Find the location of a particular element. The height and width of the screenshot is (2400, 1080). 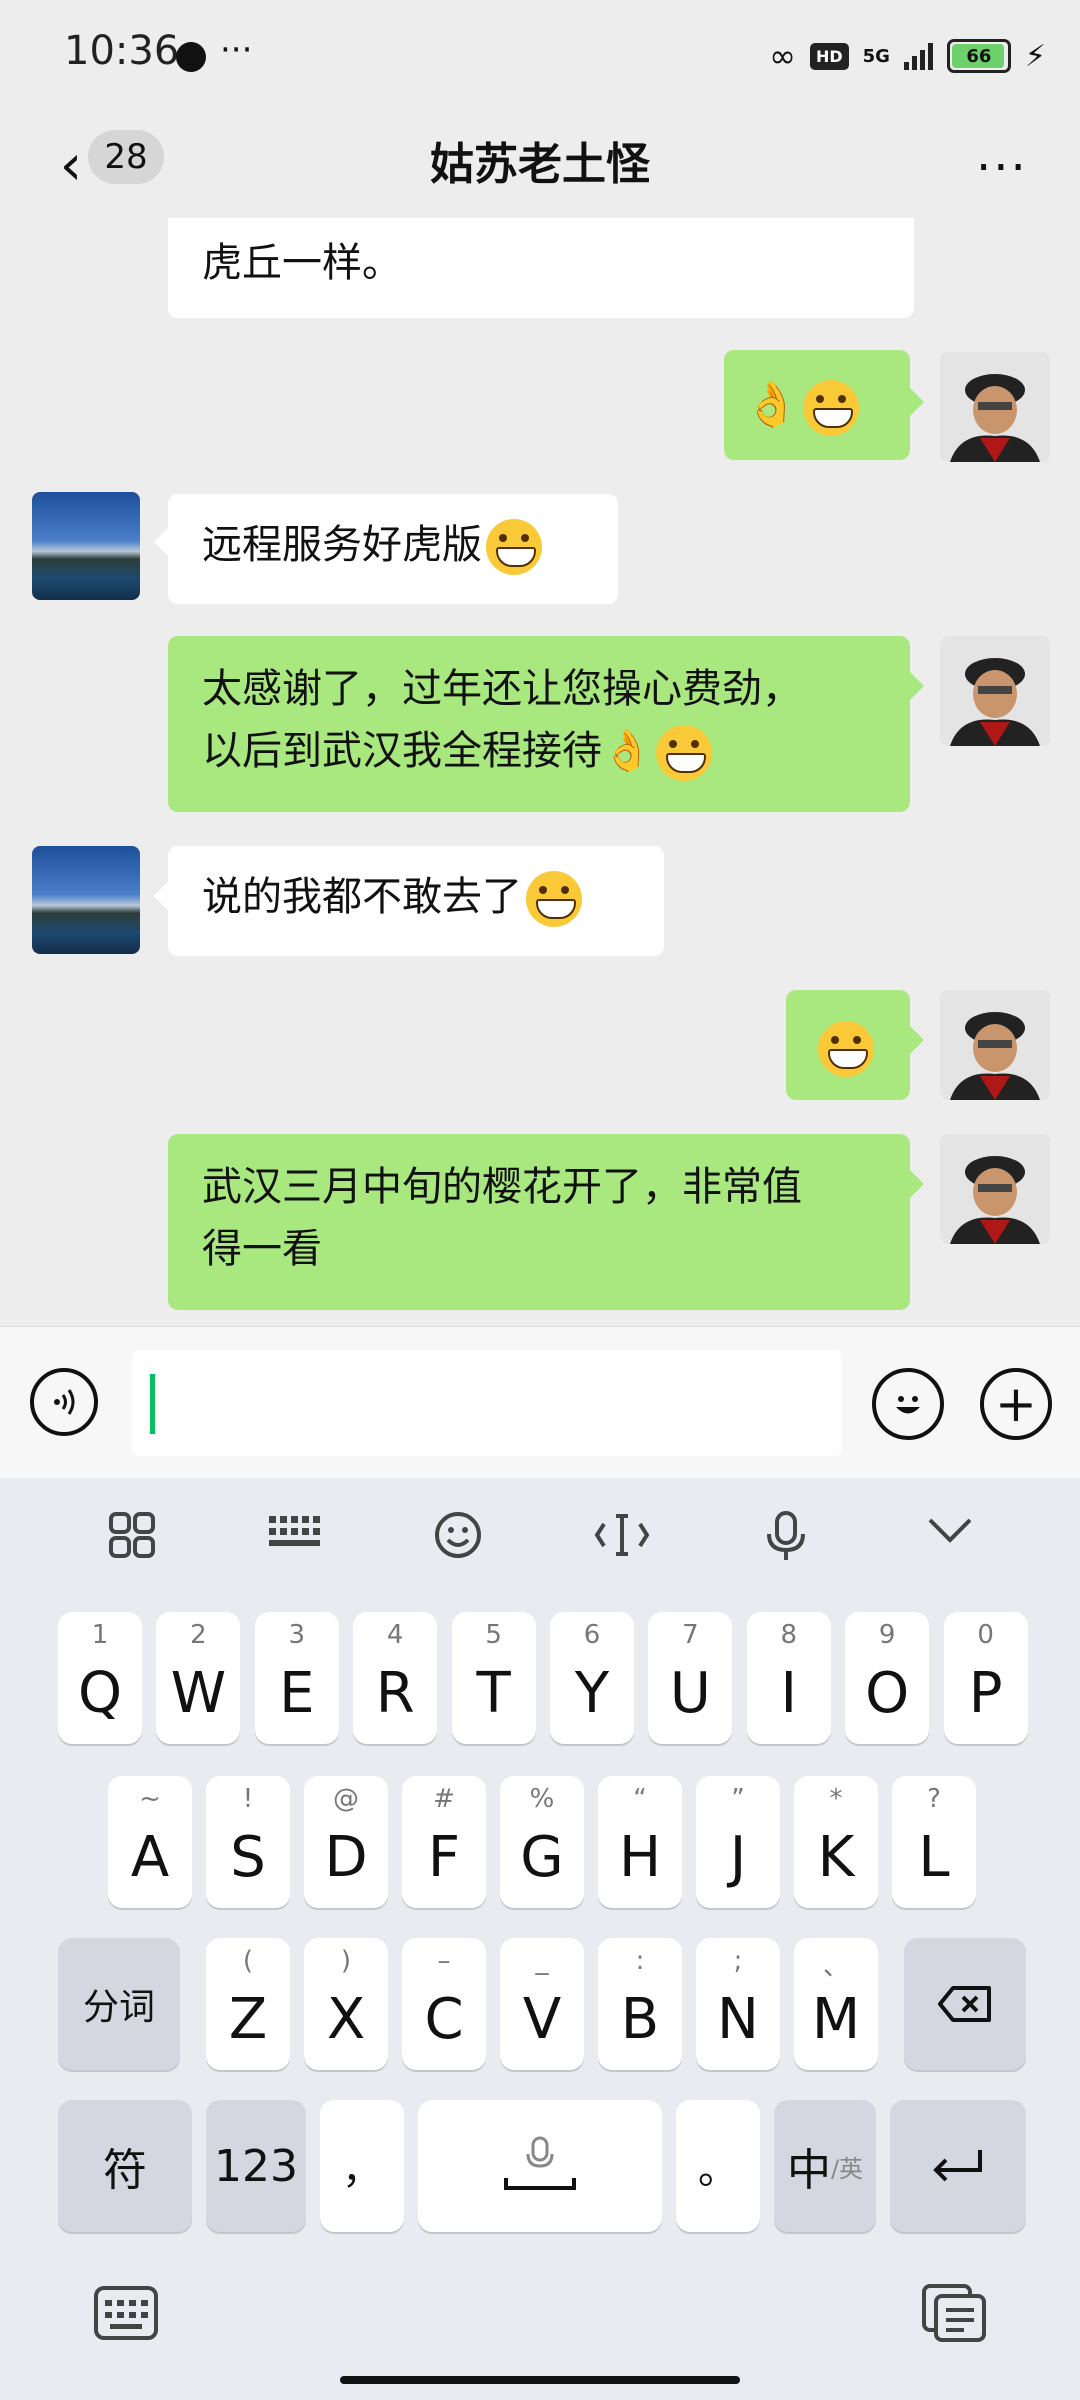

key-label: Q is located at coordinates (100, 1693).